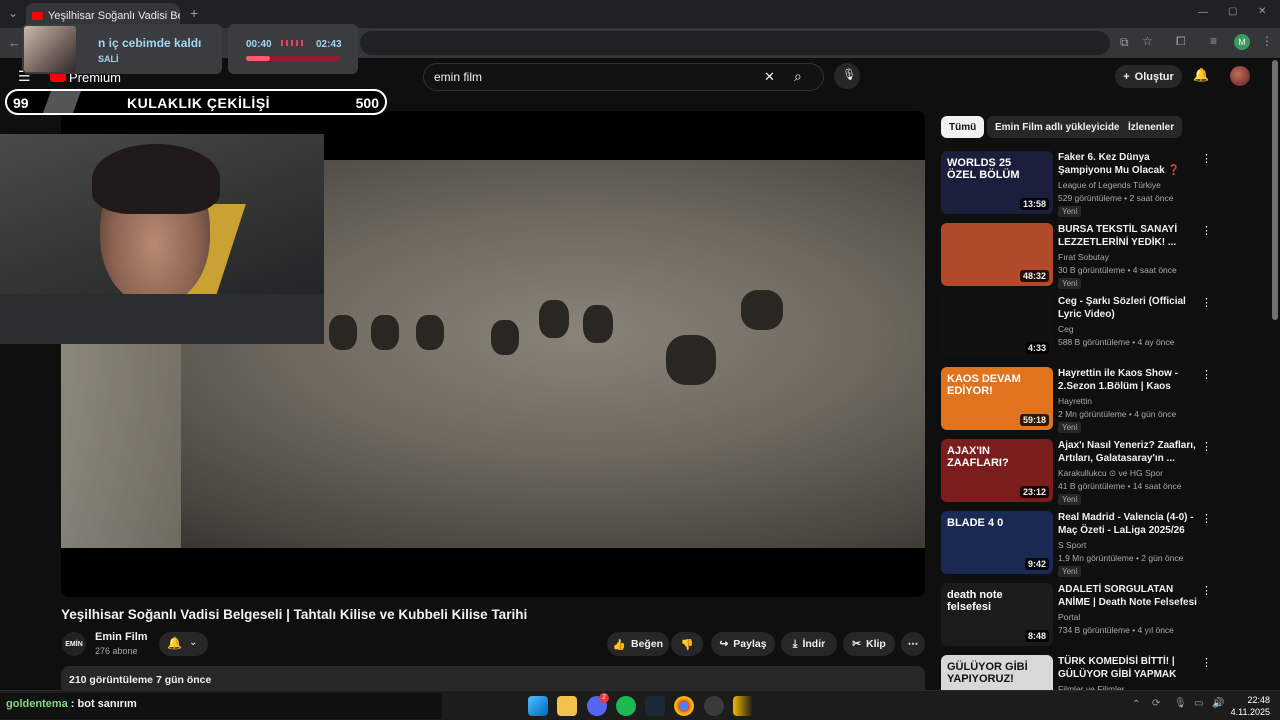 The width and height of the screenshot is (1280, 720). I want to click on recommendation-thumbnail: KAOS DEVAM EDİYOR! 59:18, so click(997, 398).